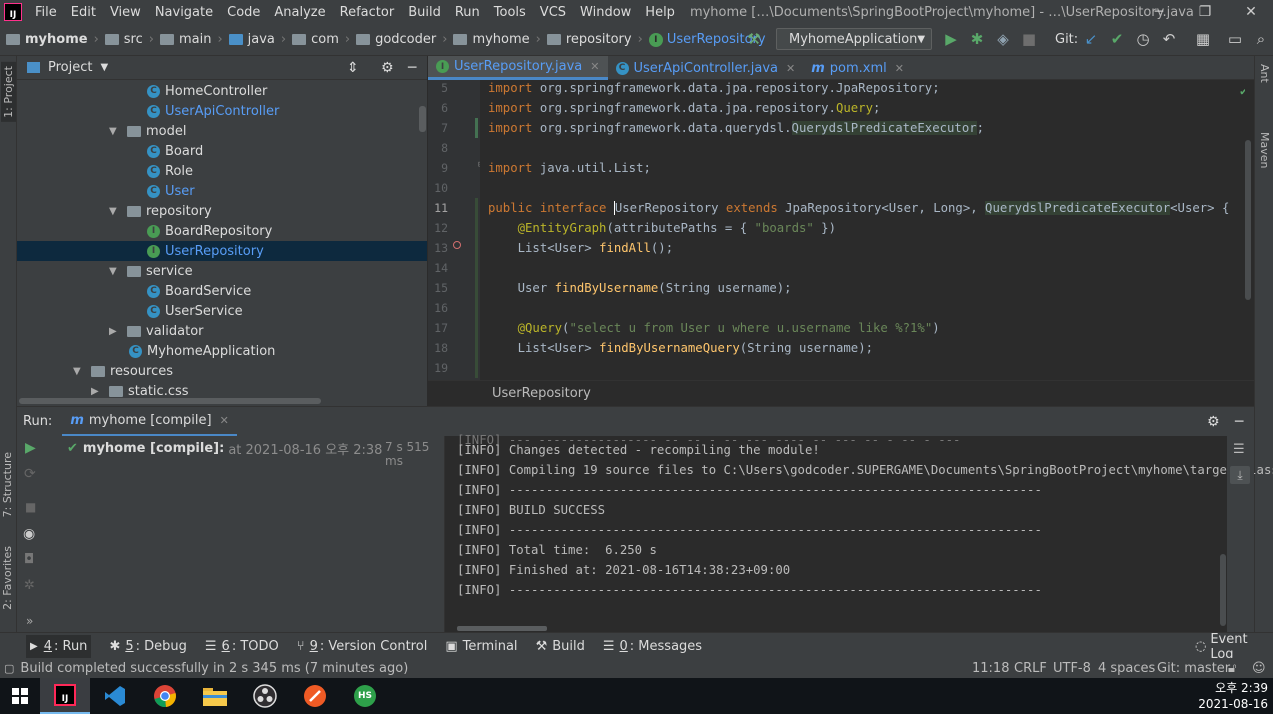 This screenshot has height=714, width=1273. What do you see at coordinates (46, 12) in the screenshot?
I see `menu-file: File` at bounding box center [46, 12].